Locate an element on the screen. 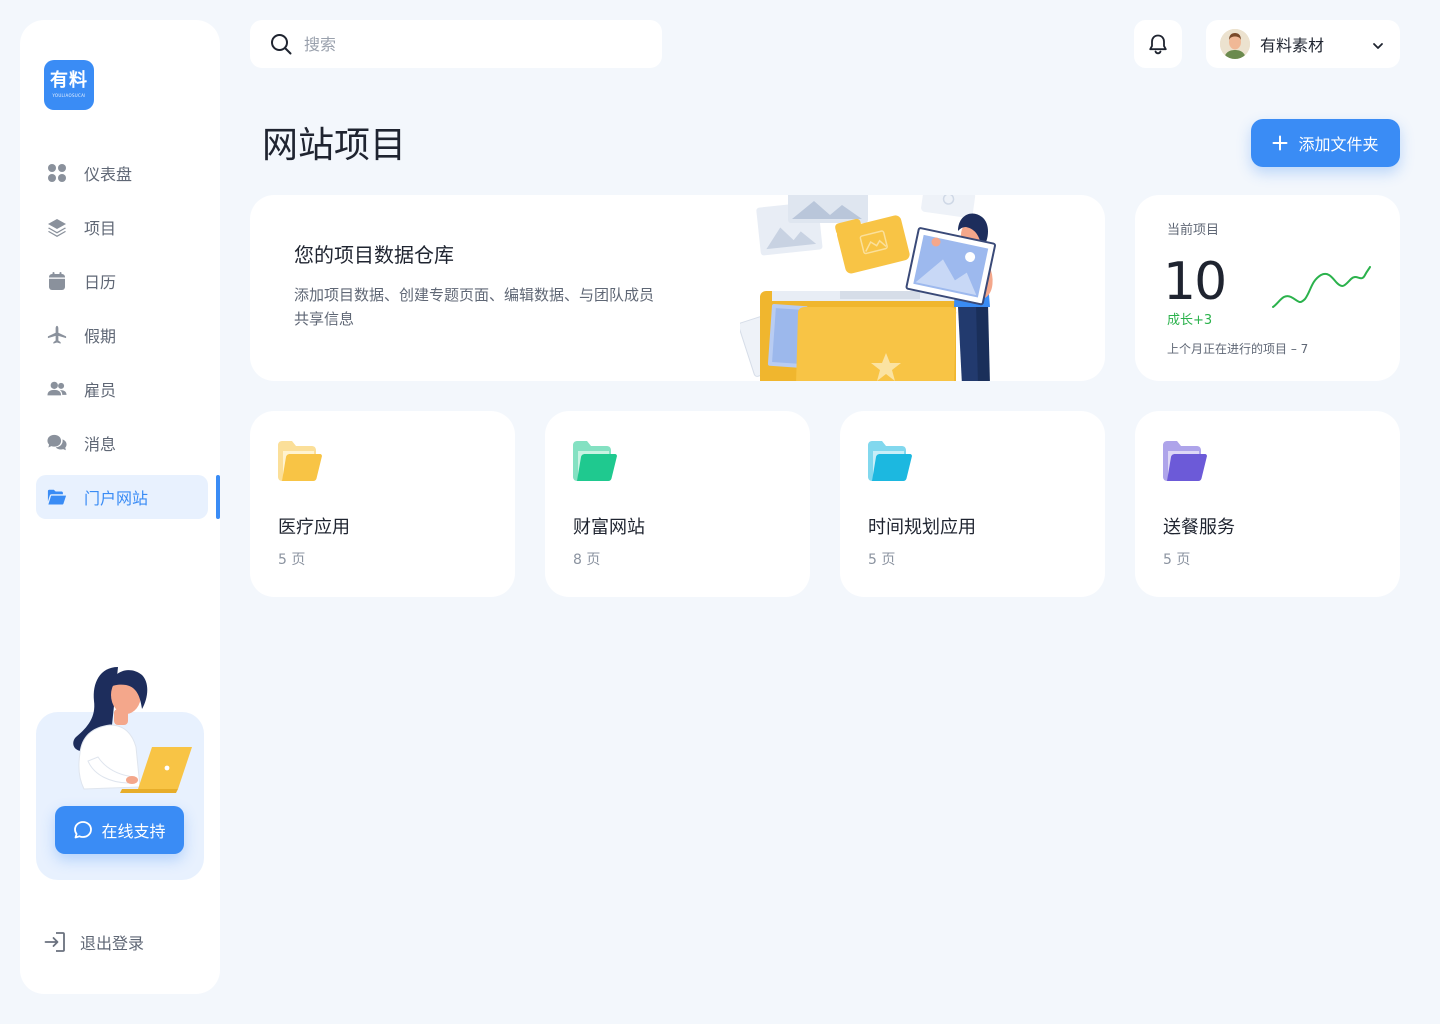  chat-bubble-icon is located at coordinates (83, 830).